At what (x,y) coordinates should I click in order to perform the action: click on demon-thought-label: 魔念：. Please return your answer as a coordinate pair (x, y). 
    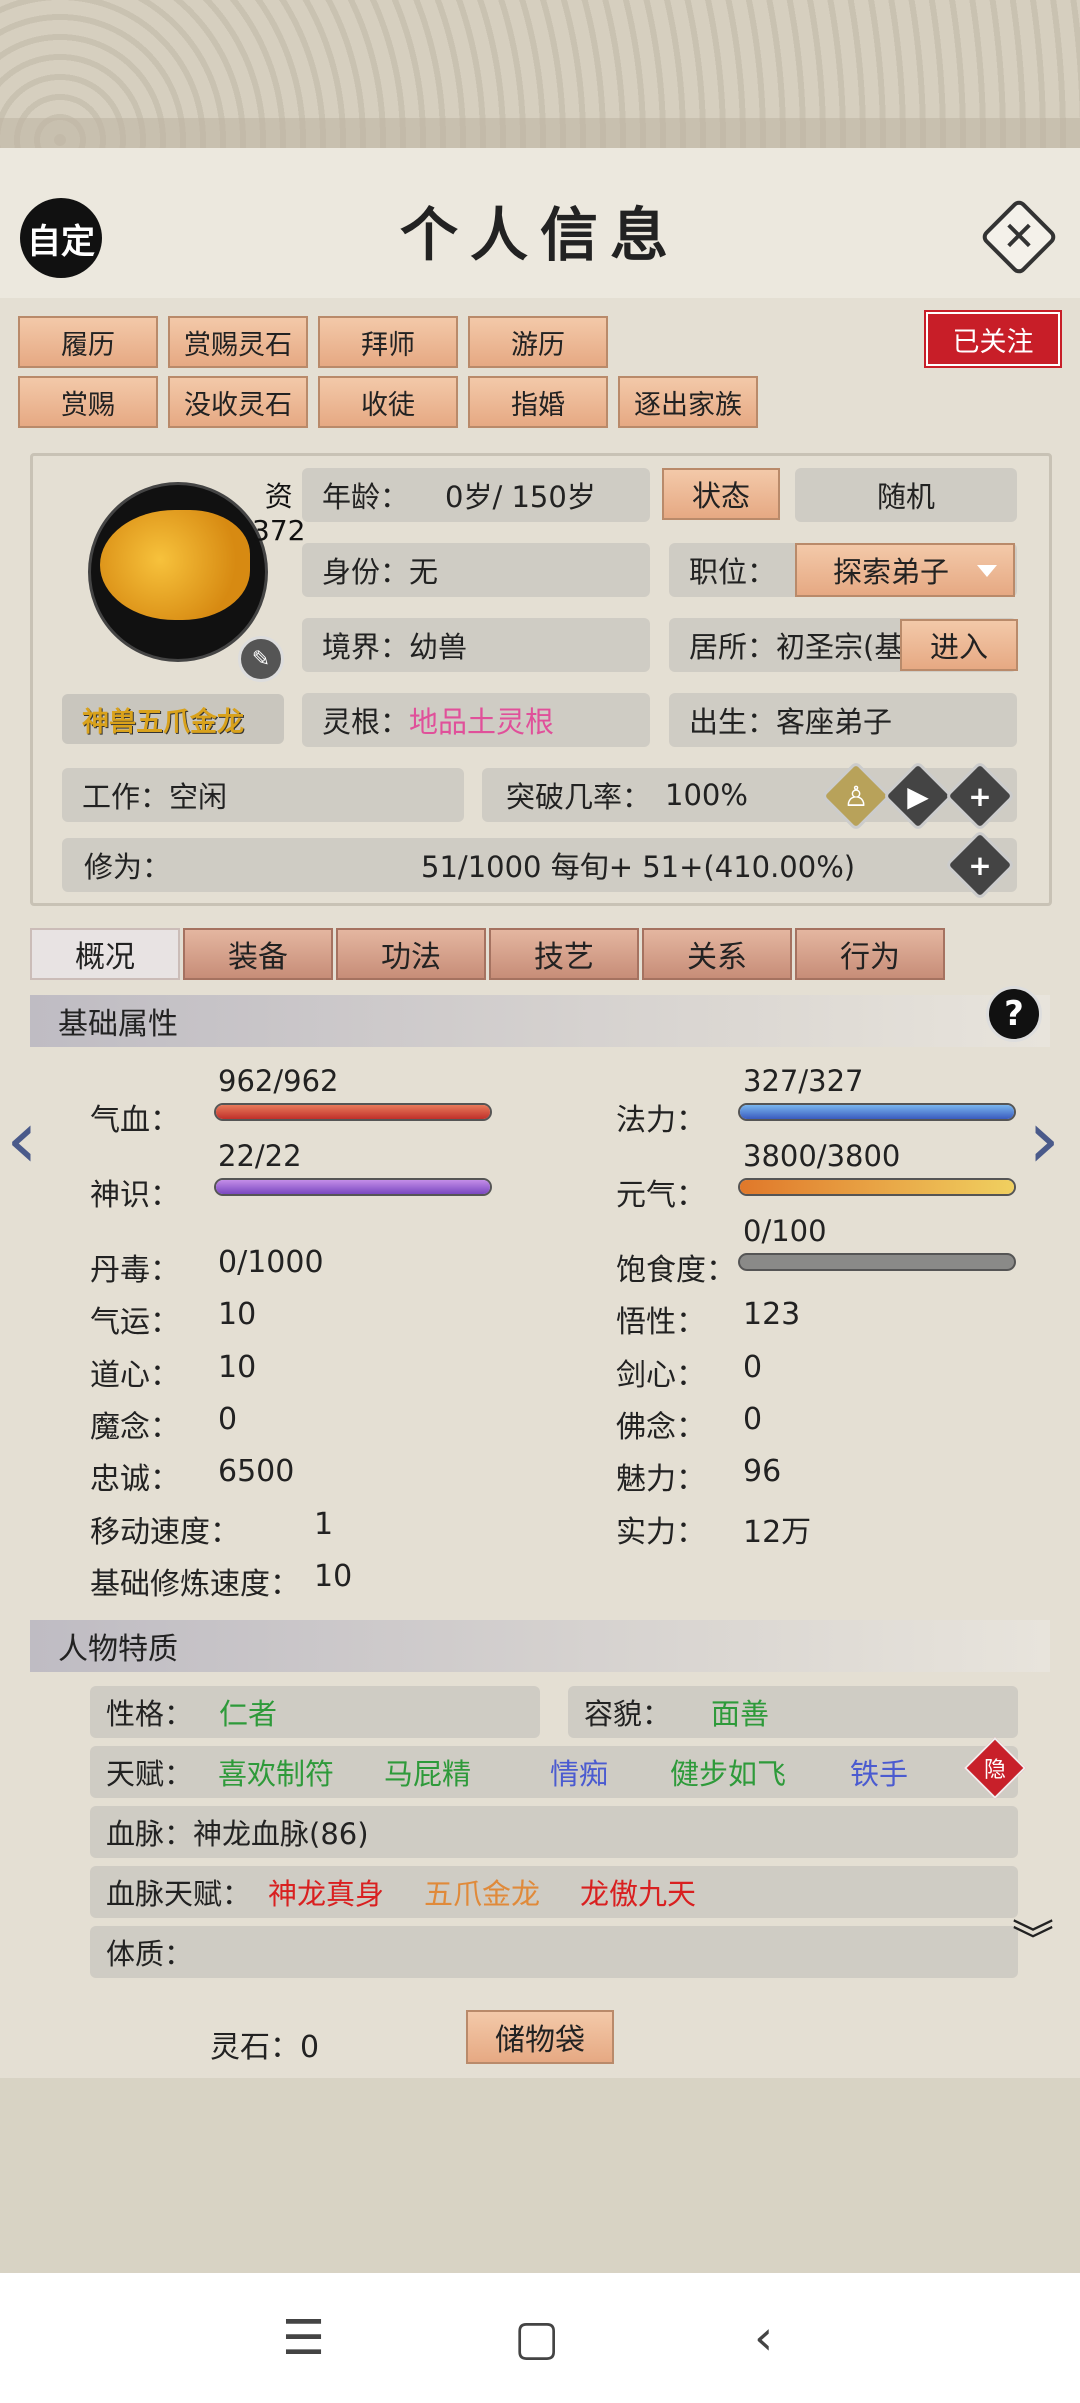
    Looking at the image, I should click on (135, 1427).